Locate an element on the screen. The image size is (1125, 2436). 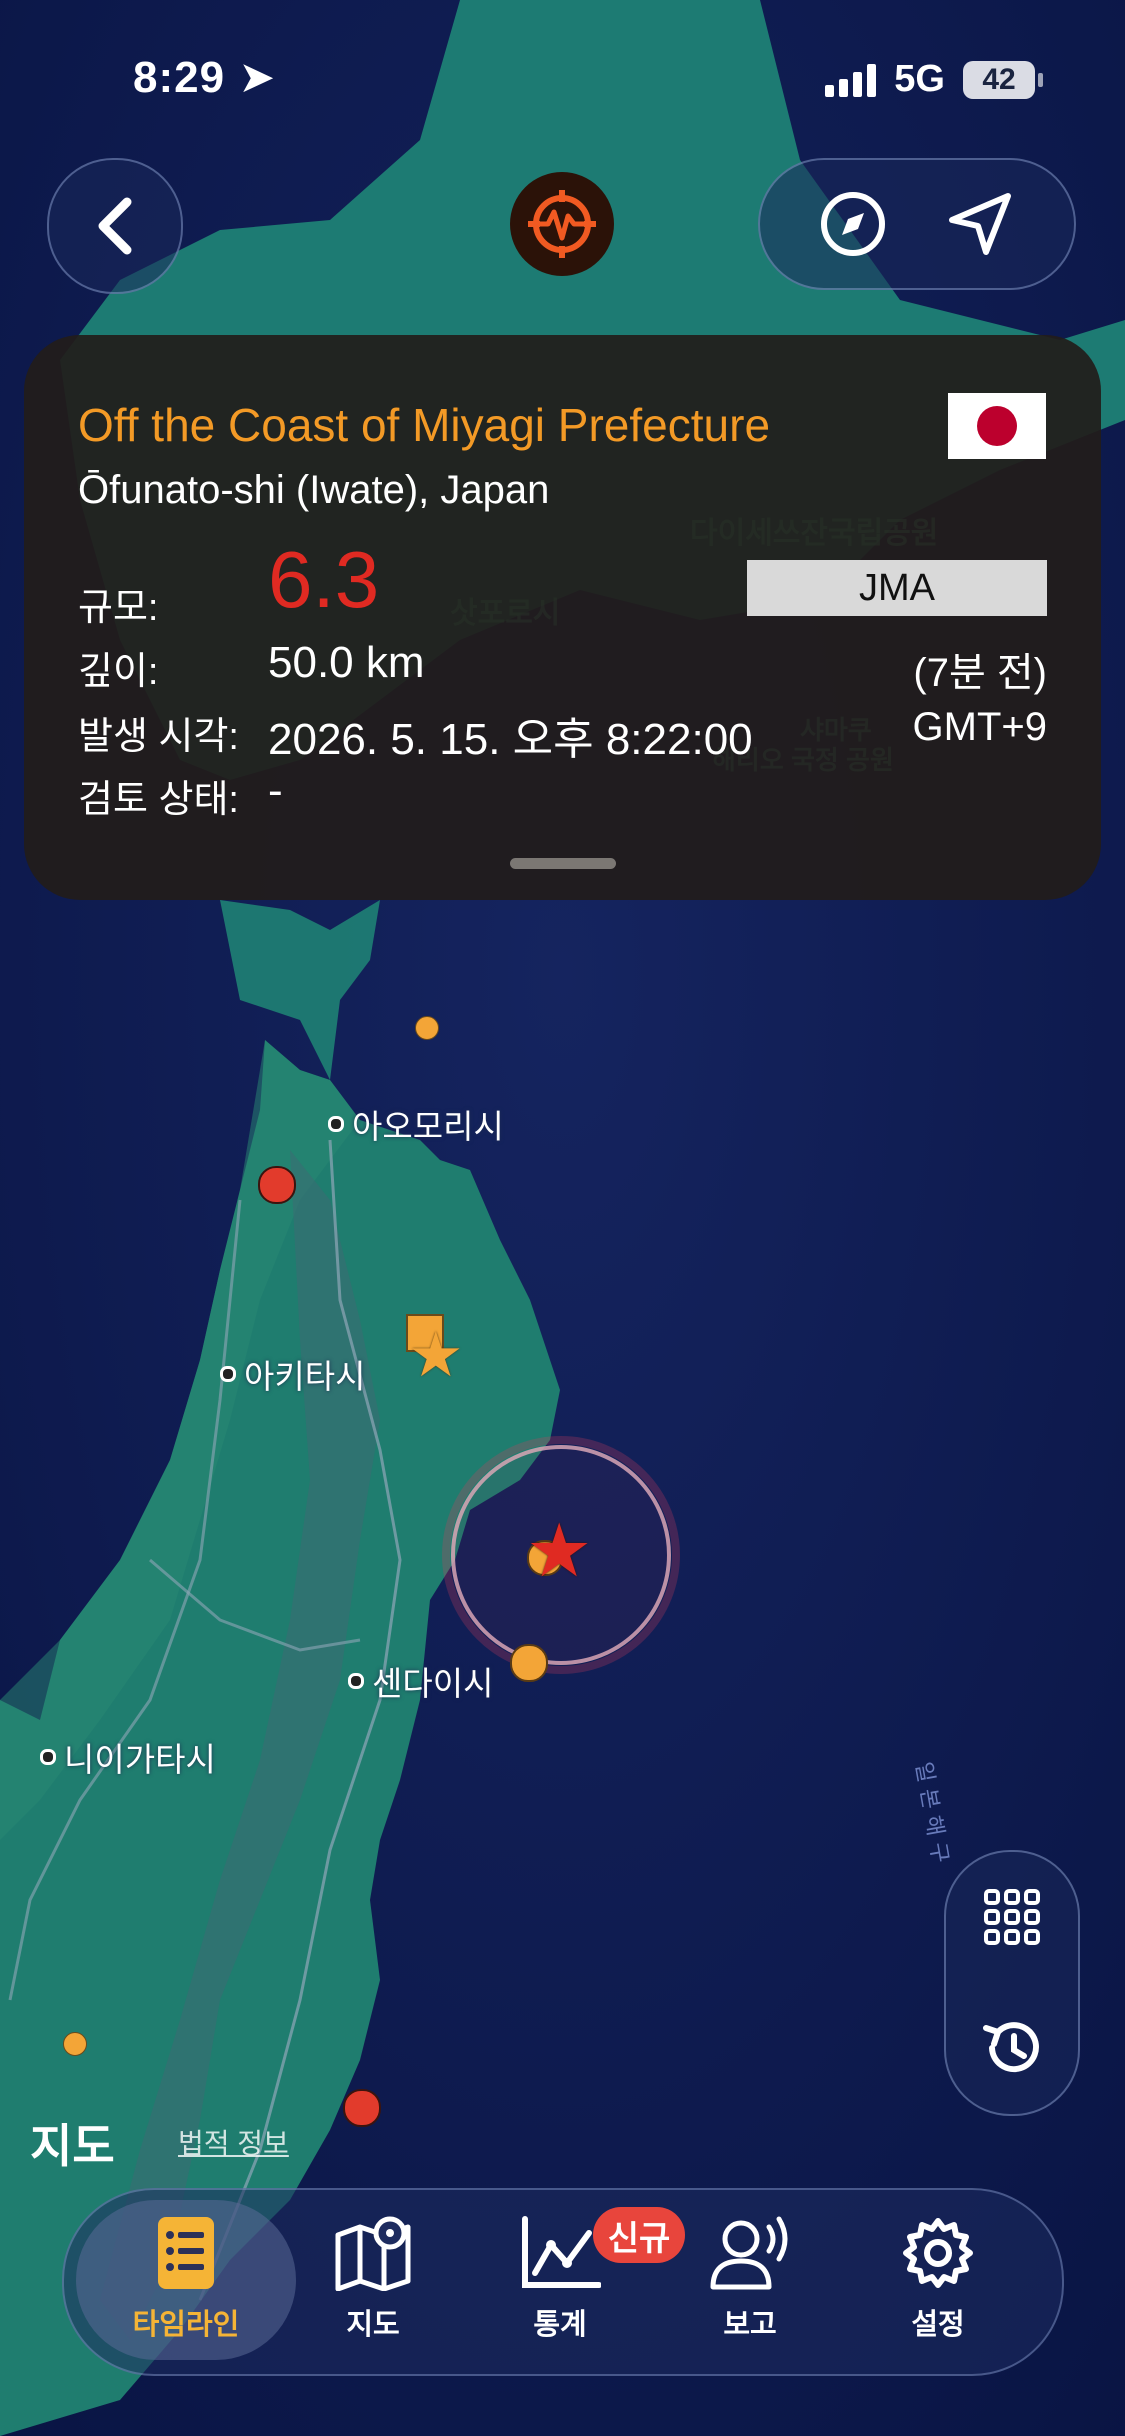
status-indicators: 5G 42 is located at coordinates (934, 79).